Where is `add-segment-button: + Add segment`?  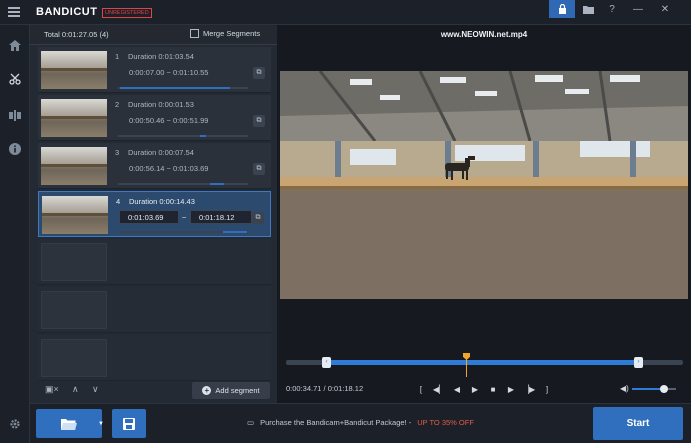
add-segment-button: + Add segment is located at coordinates (231, 390).